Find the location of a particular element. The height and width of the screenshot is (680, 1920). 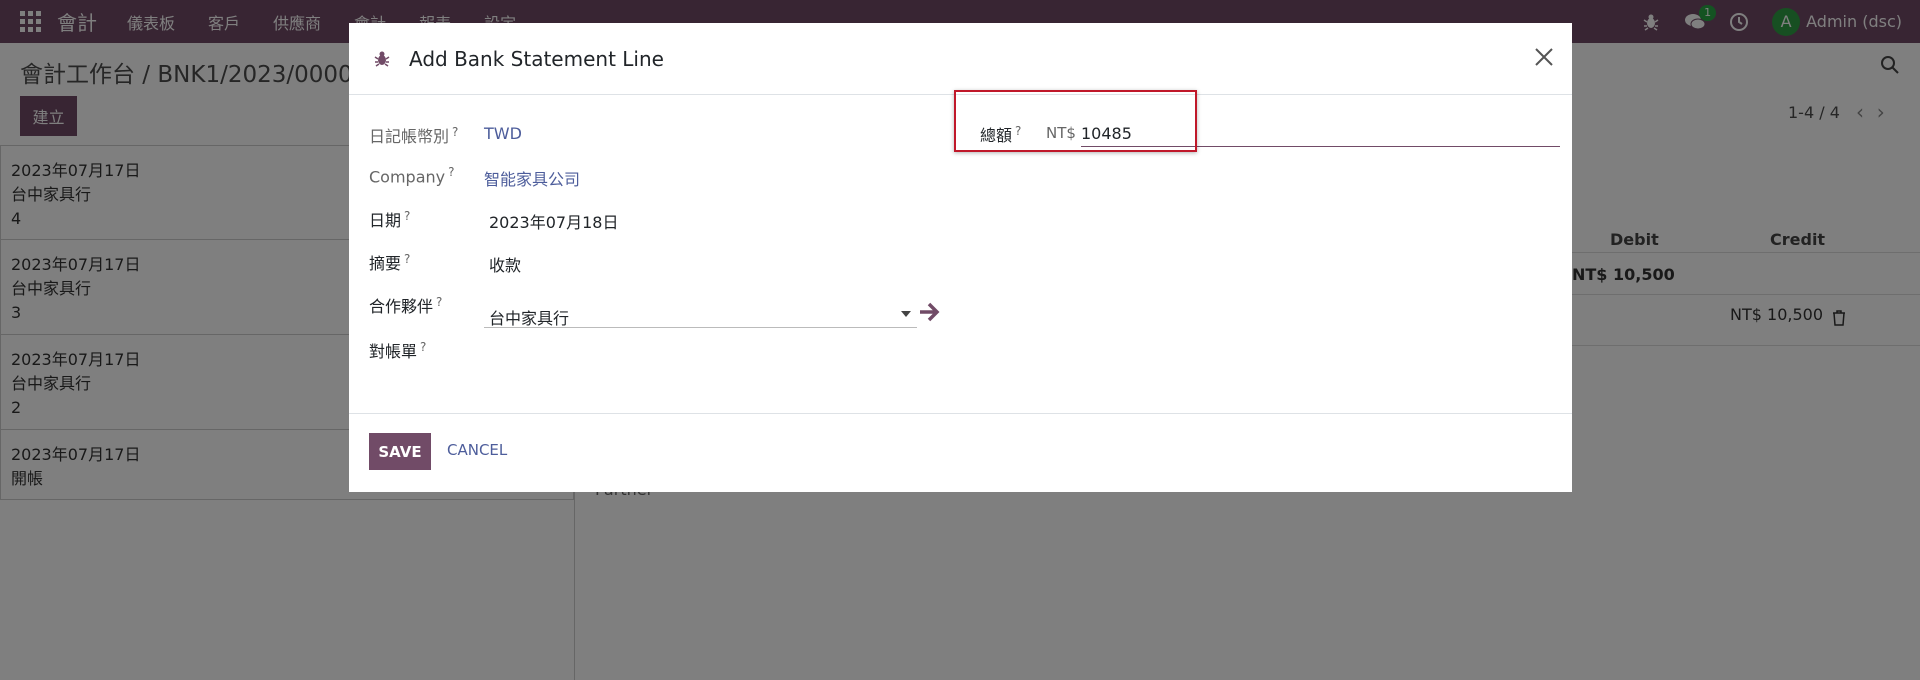

modal-footer: SAVE CANCEL is located at coordinates (960, 452).